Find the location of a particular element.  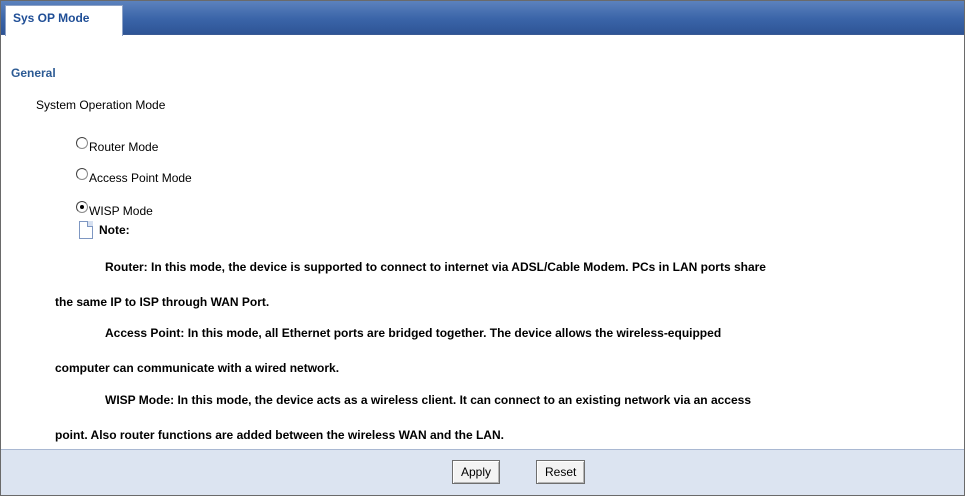

note-heading-row: Note: is located at coordinates (104, 230).